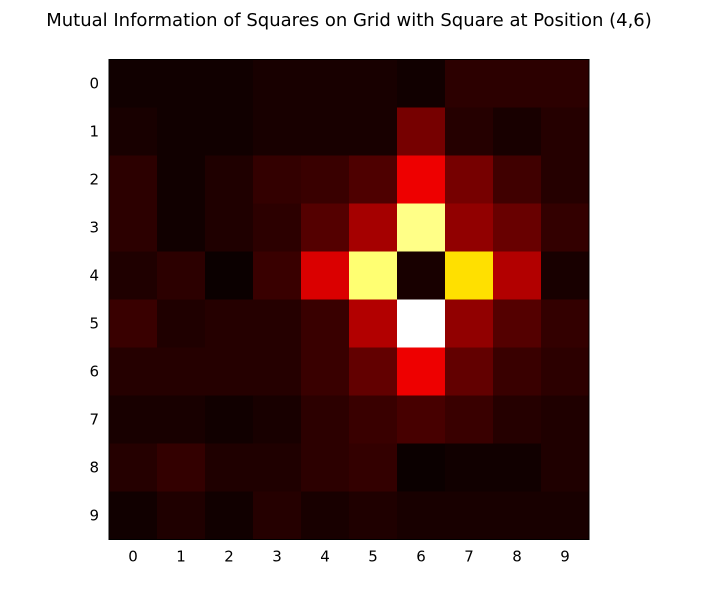  What do you see at coordinates (94, 468) in the screenshot?
I see `y-tick-label: 8` at bounding box center [94, 468].